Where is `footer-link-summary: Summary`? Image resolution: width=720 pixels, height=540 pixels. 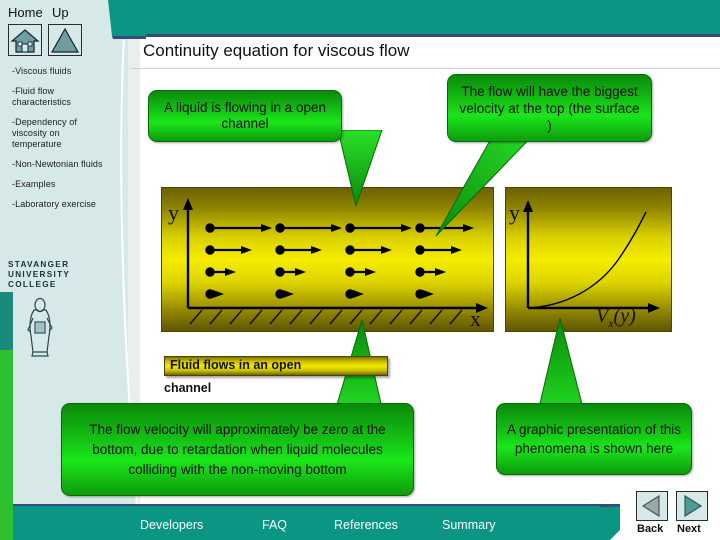 footer-link-summary: Summary is located at coordinates (468, 525).